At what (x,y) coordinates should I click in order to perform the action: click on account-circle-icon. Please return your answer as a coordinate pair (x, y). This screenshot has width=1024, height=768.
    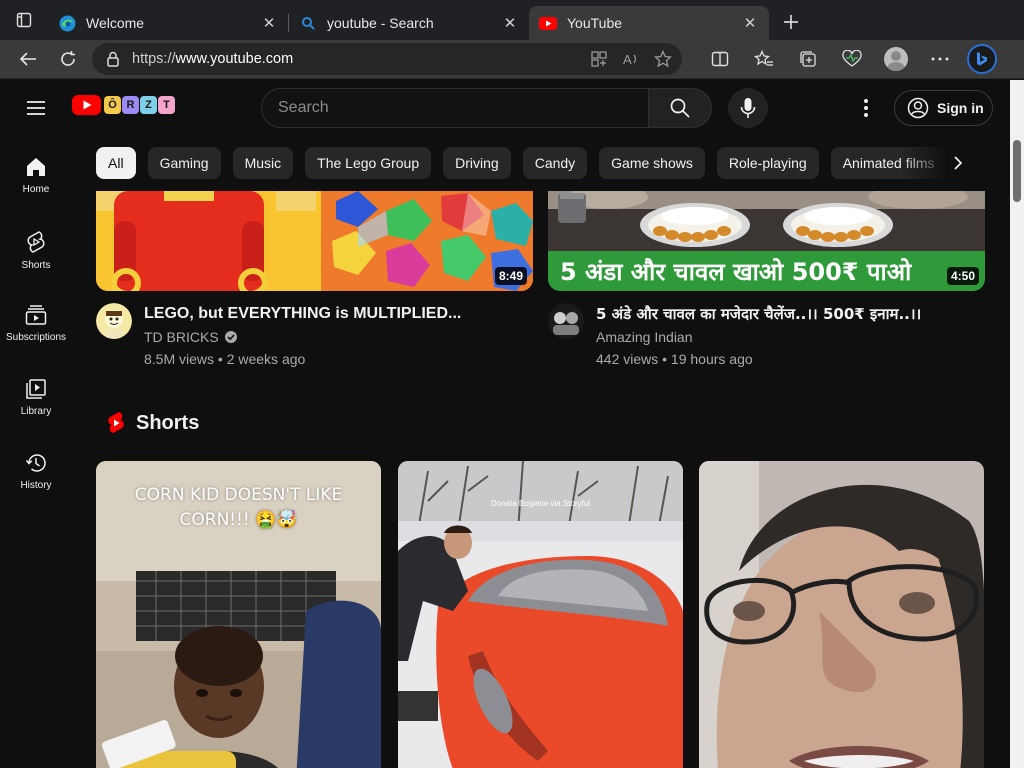
    Looking at the image, I should click on (918, 108).